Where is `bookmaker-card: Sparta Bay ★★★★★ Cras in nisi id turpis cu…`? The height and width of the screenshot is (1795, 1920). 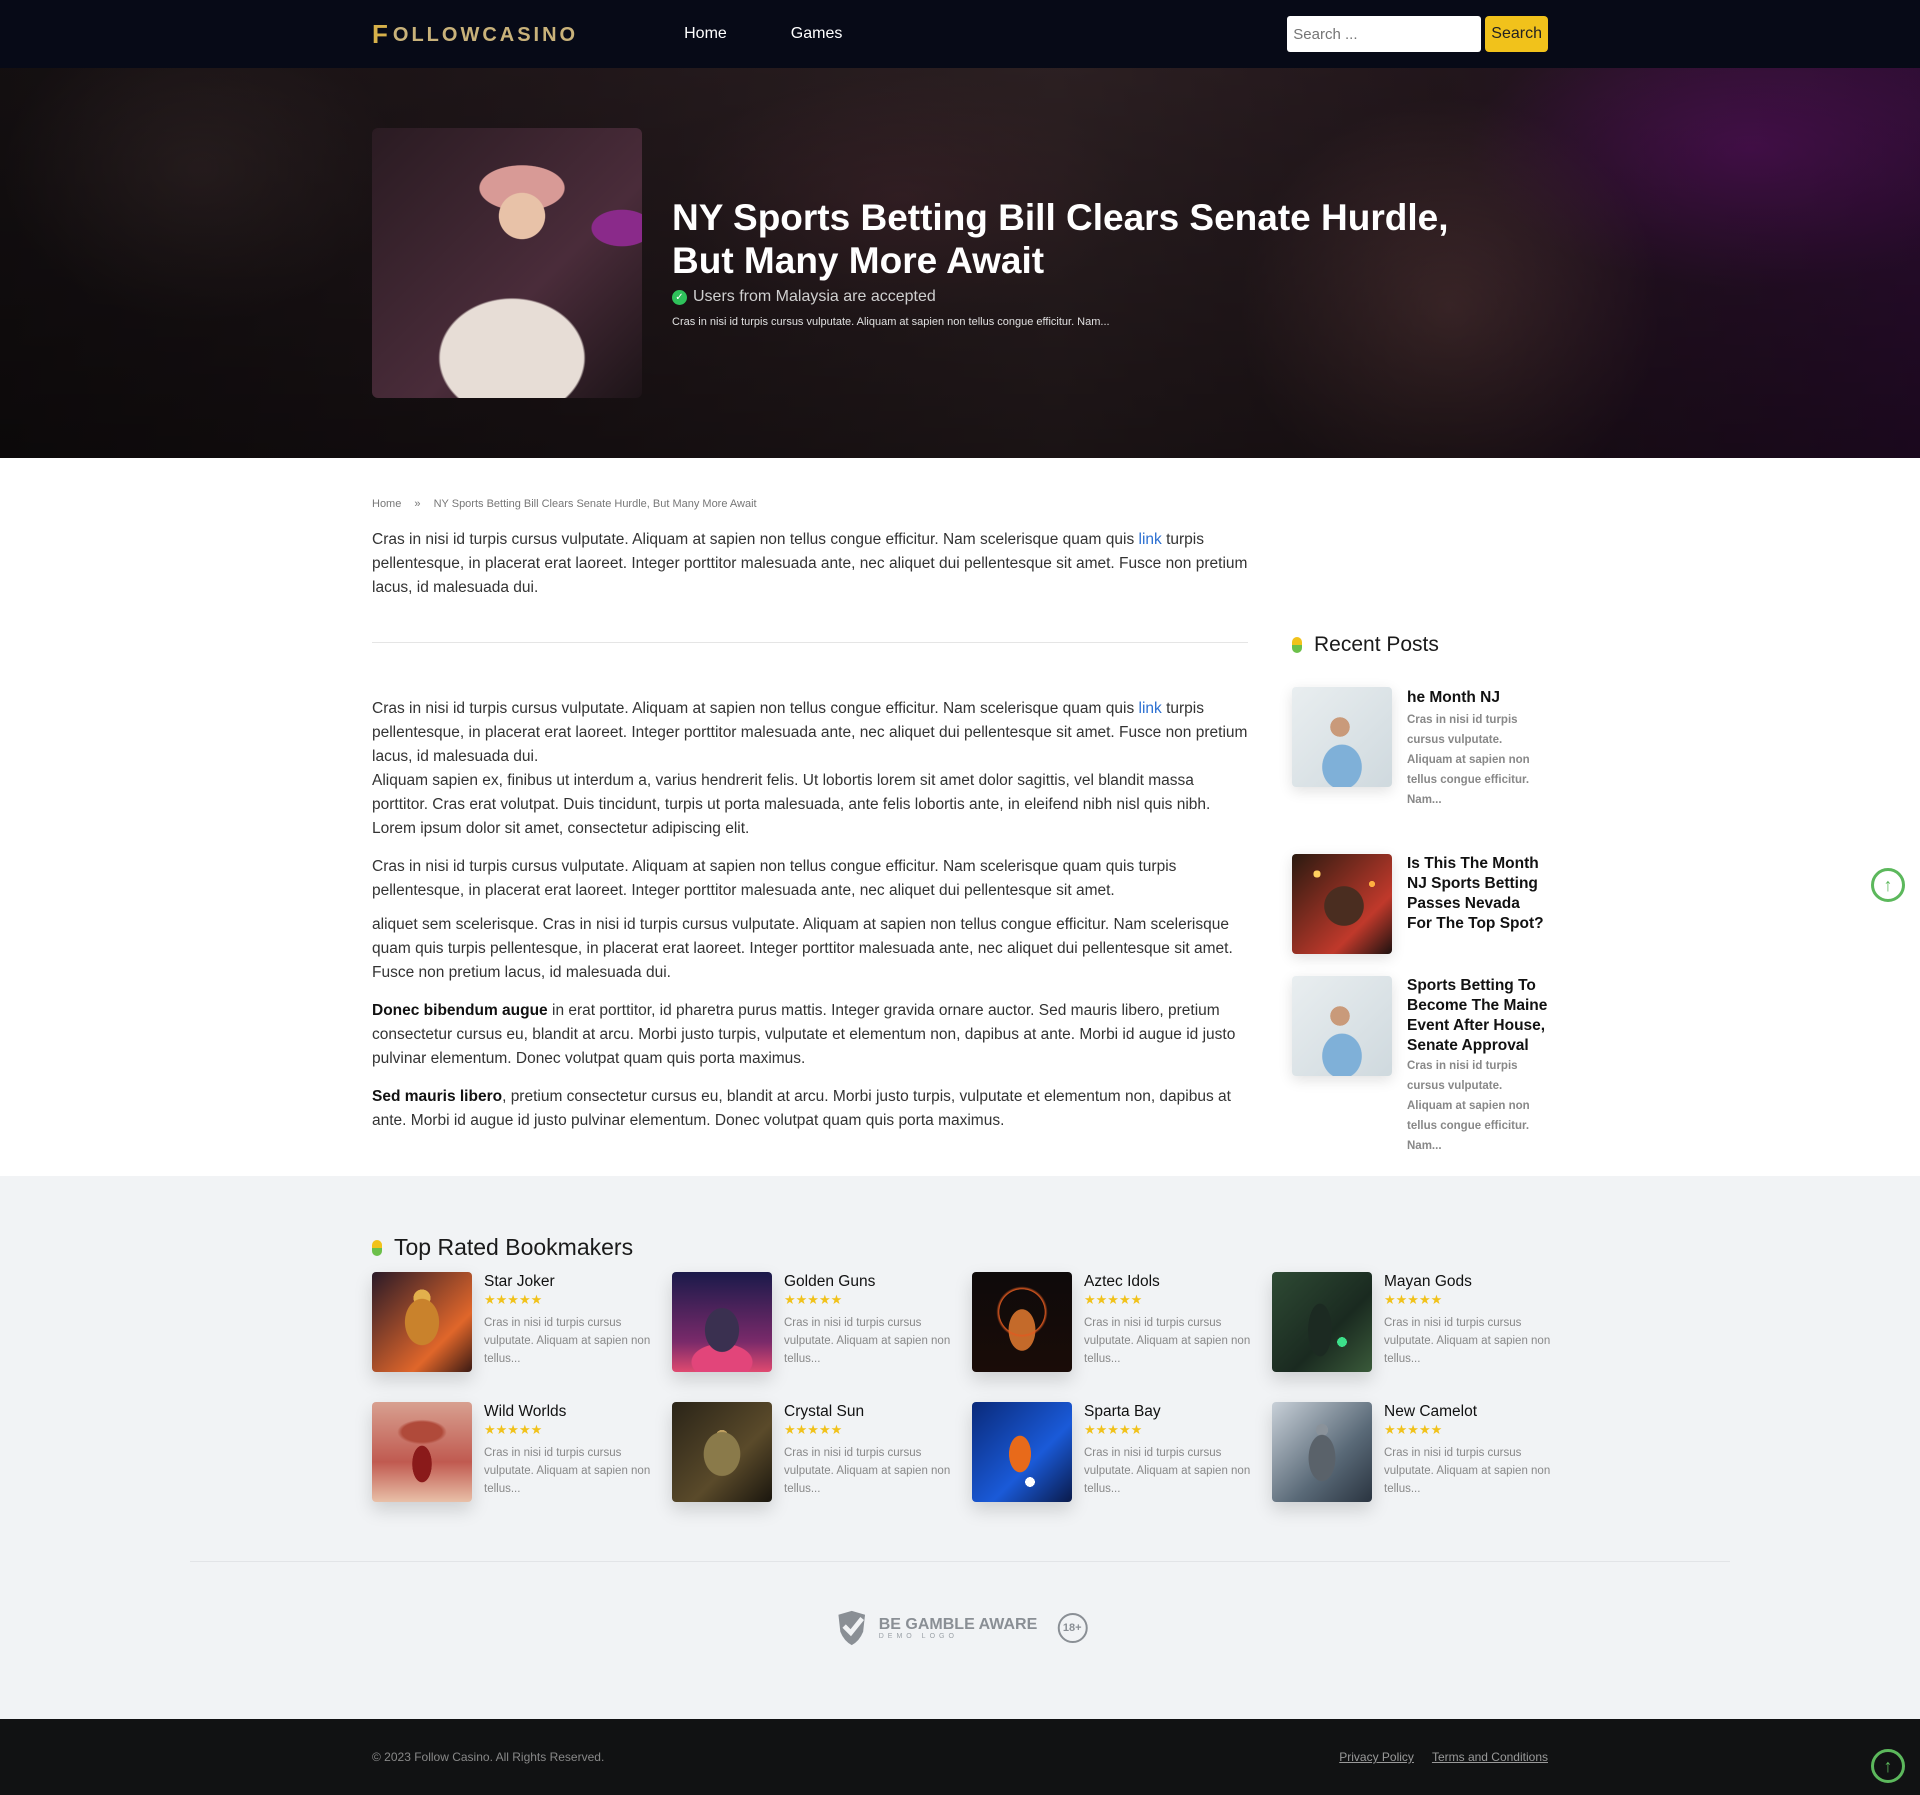
bookmaker-card: Sparta Bay ★★★★★ Cras in nisi id turpis cu… is located at coordinates (1122, 1452).